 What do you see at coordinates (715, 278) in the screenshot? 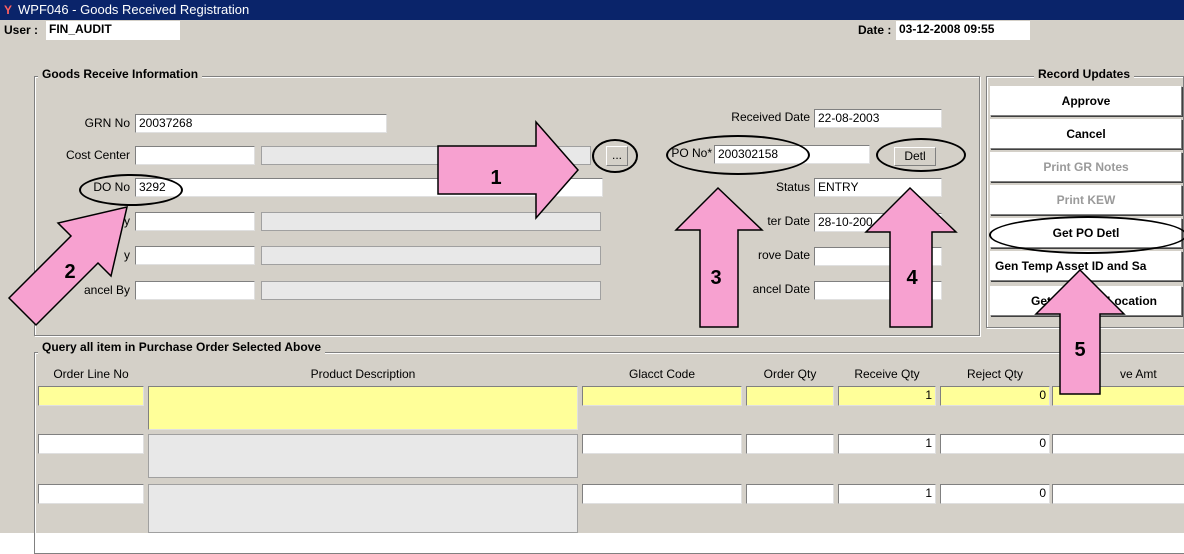
I see `annotation-label-3: 3` at bounding box center [715, 278].